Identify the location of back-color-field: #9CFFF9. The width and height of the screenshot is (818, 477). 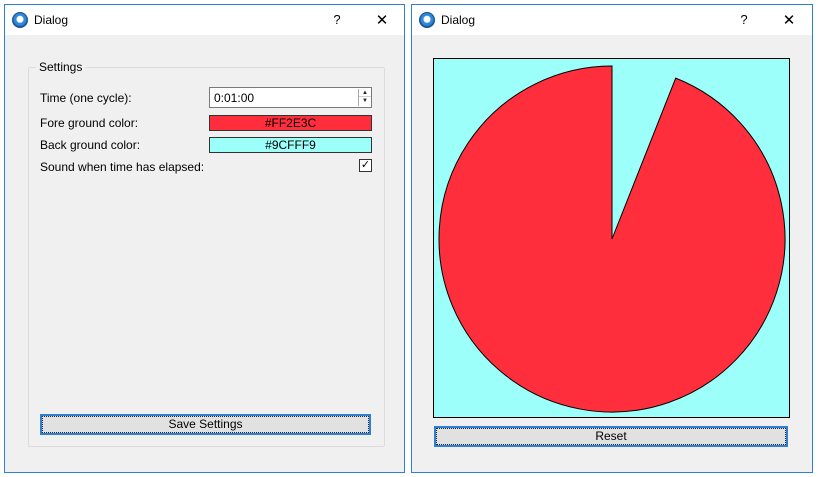
(290, 145).